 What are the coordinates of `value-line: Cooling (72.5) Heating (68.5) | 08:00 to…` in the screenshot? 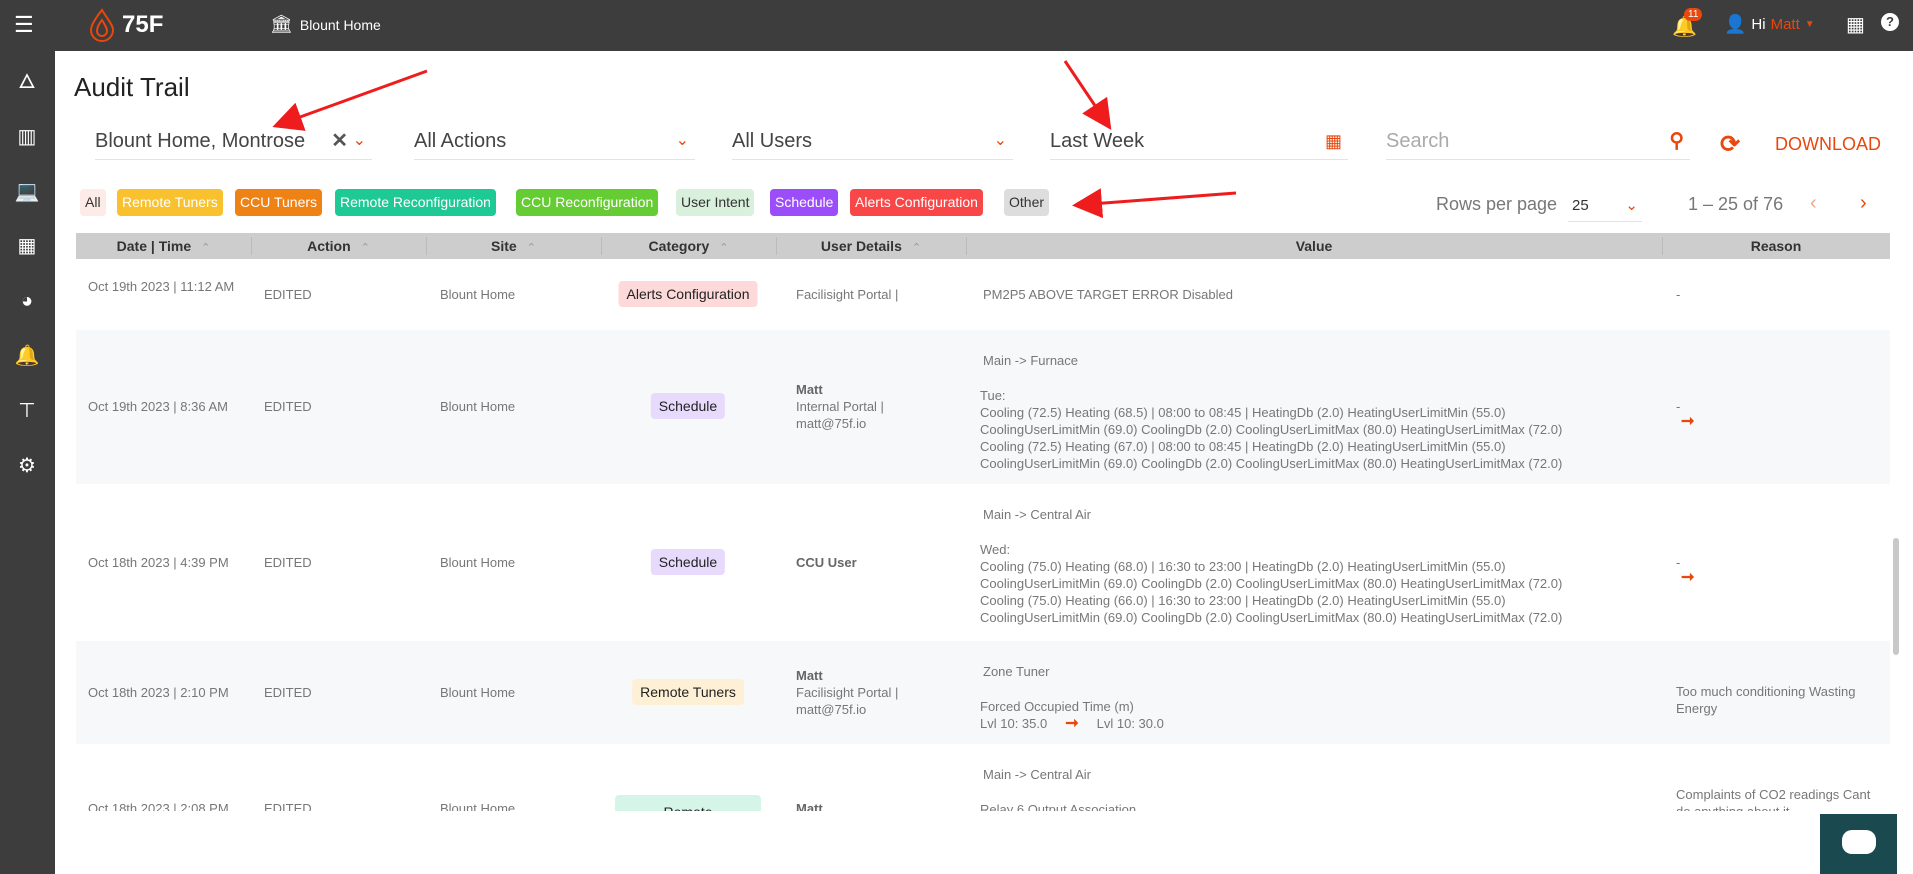 It's located at (1243, 412).